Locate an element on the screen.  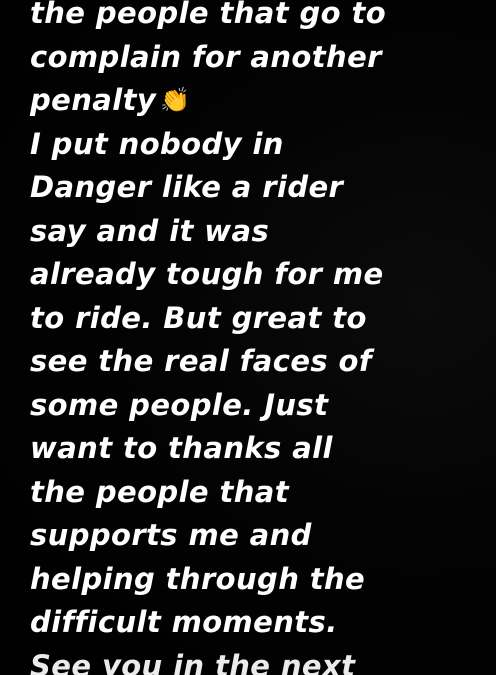
story-line: to ride. But great to is located at coordinates (198, 317).